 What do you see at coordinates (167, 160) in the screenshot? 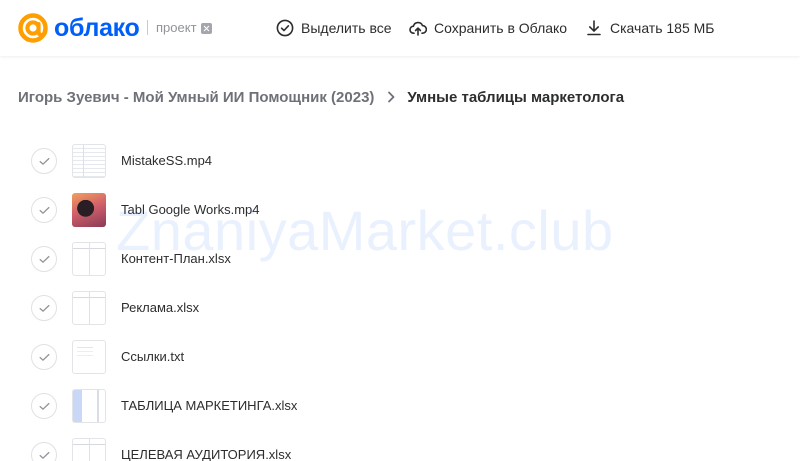
I see `file-name: MistakeSS.mp4` at bounding box center [167, 160].